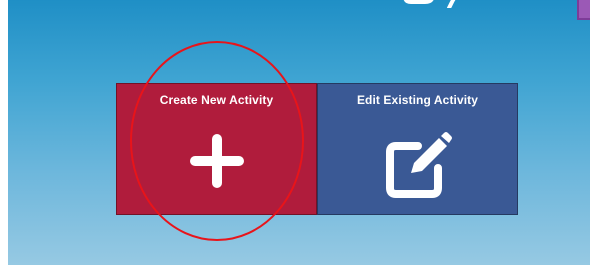 This screenshot has height=265, width=590. What do you see at coordinates (463, 4) in the screenshot?
I see `cropped-page-title` at bounding box center [463, 4].